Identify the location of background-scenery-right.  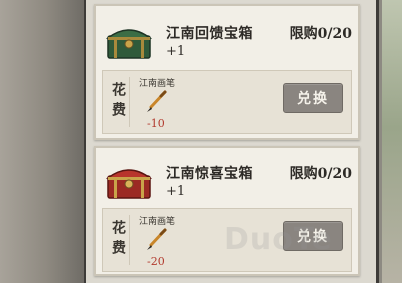
(392, 141).